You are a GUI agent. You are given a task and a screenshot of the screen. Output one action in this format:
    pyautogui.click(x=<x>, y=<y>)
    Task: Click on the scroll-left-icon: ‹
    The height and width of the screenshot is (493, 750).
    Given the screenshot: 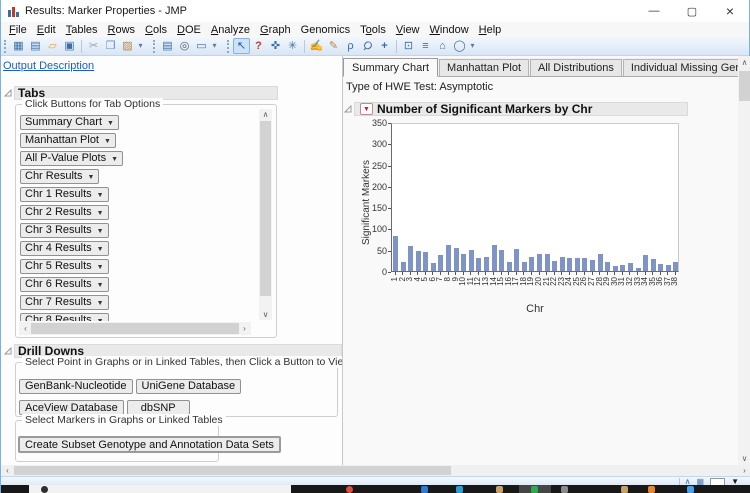 What is the action you would take?
    pyautogui.click(x=7, y=470)
    